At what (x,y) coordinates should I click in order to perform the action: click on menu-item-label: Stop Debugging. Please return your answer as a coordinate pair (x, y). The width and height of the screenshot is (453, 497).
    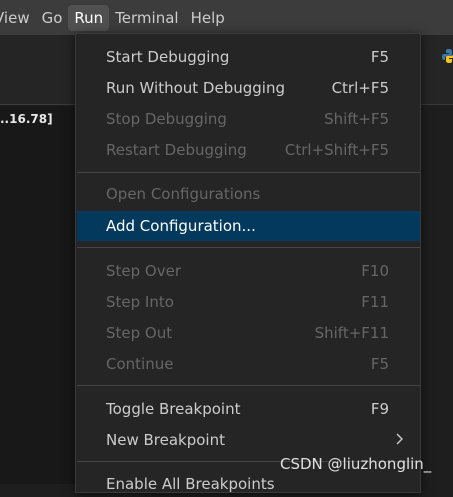
    Looking at the image, I should click on (166, 119).